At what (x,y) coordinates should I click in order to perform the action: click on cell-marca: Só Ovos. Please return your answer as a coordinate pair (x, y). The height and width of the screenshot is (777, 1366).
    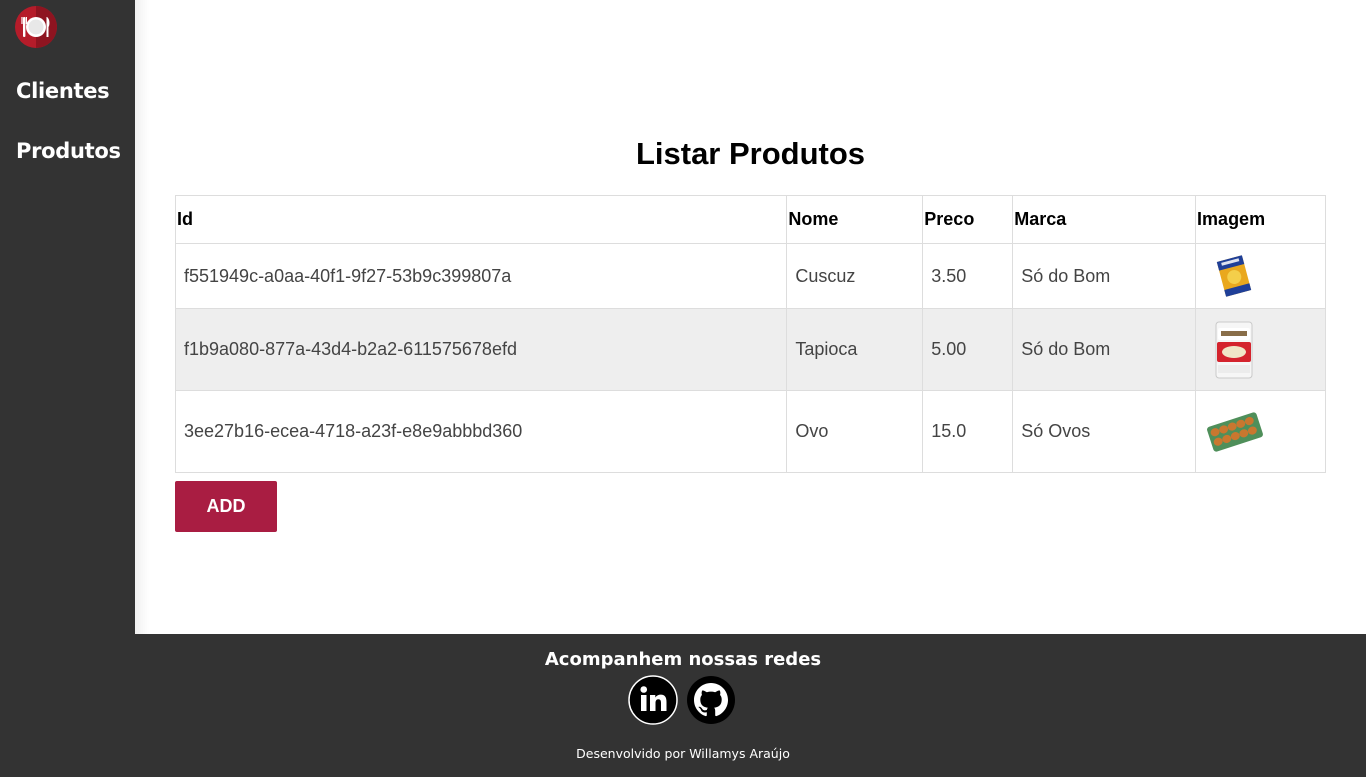
    Looking at the image, I should click on (1104, 431).